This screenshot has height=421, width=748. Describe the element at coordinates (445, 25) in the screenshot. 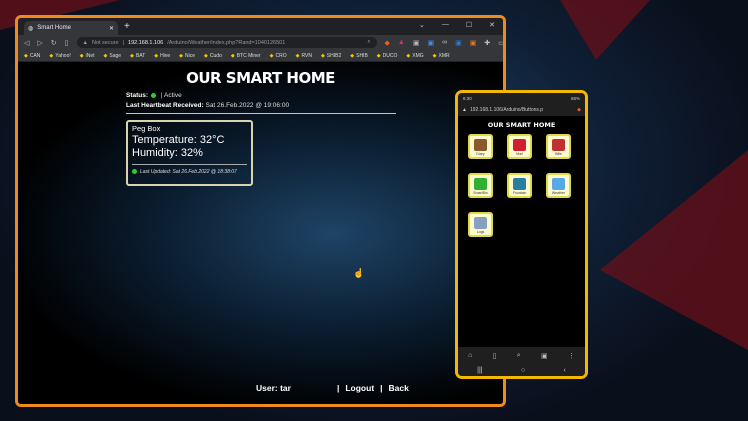

I see `minimize-button: —` at that location.